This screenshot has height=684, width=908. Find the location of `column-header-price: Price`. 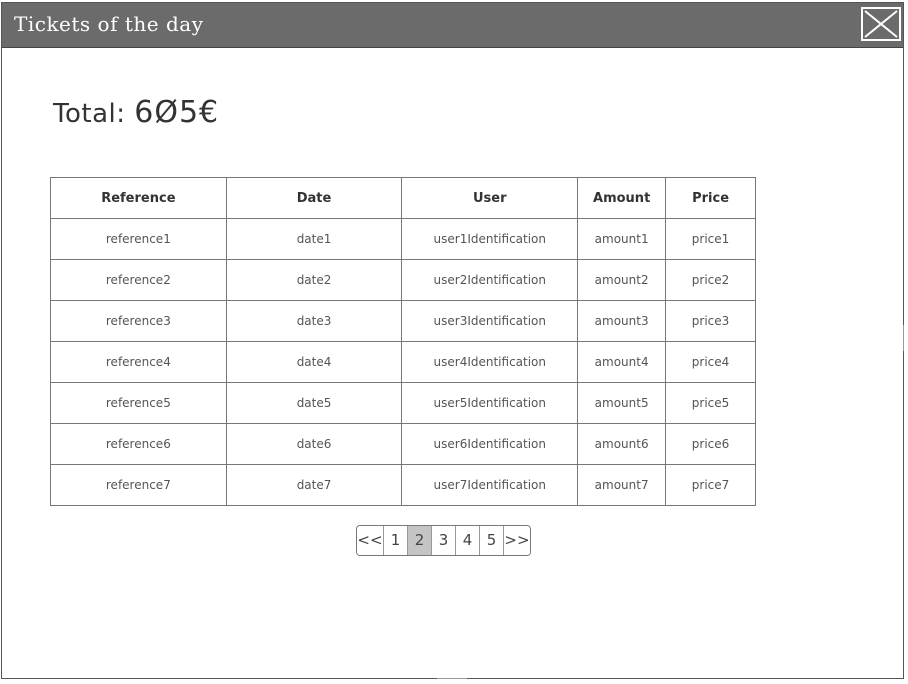

column-header-price: Price is located at coordinates (710, 198).